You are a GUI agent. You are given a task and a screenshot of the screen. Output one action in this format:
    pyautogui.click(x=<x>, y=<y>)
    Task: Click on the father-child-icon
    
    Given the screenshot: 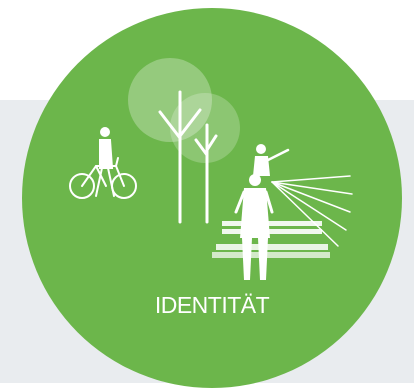 What is the action you would take?
    pyautogui.click(x=262, y=212)
    